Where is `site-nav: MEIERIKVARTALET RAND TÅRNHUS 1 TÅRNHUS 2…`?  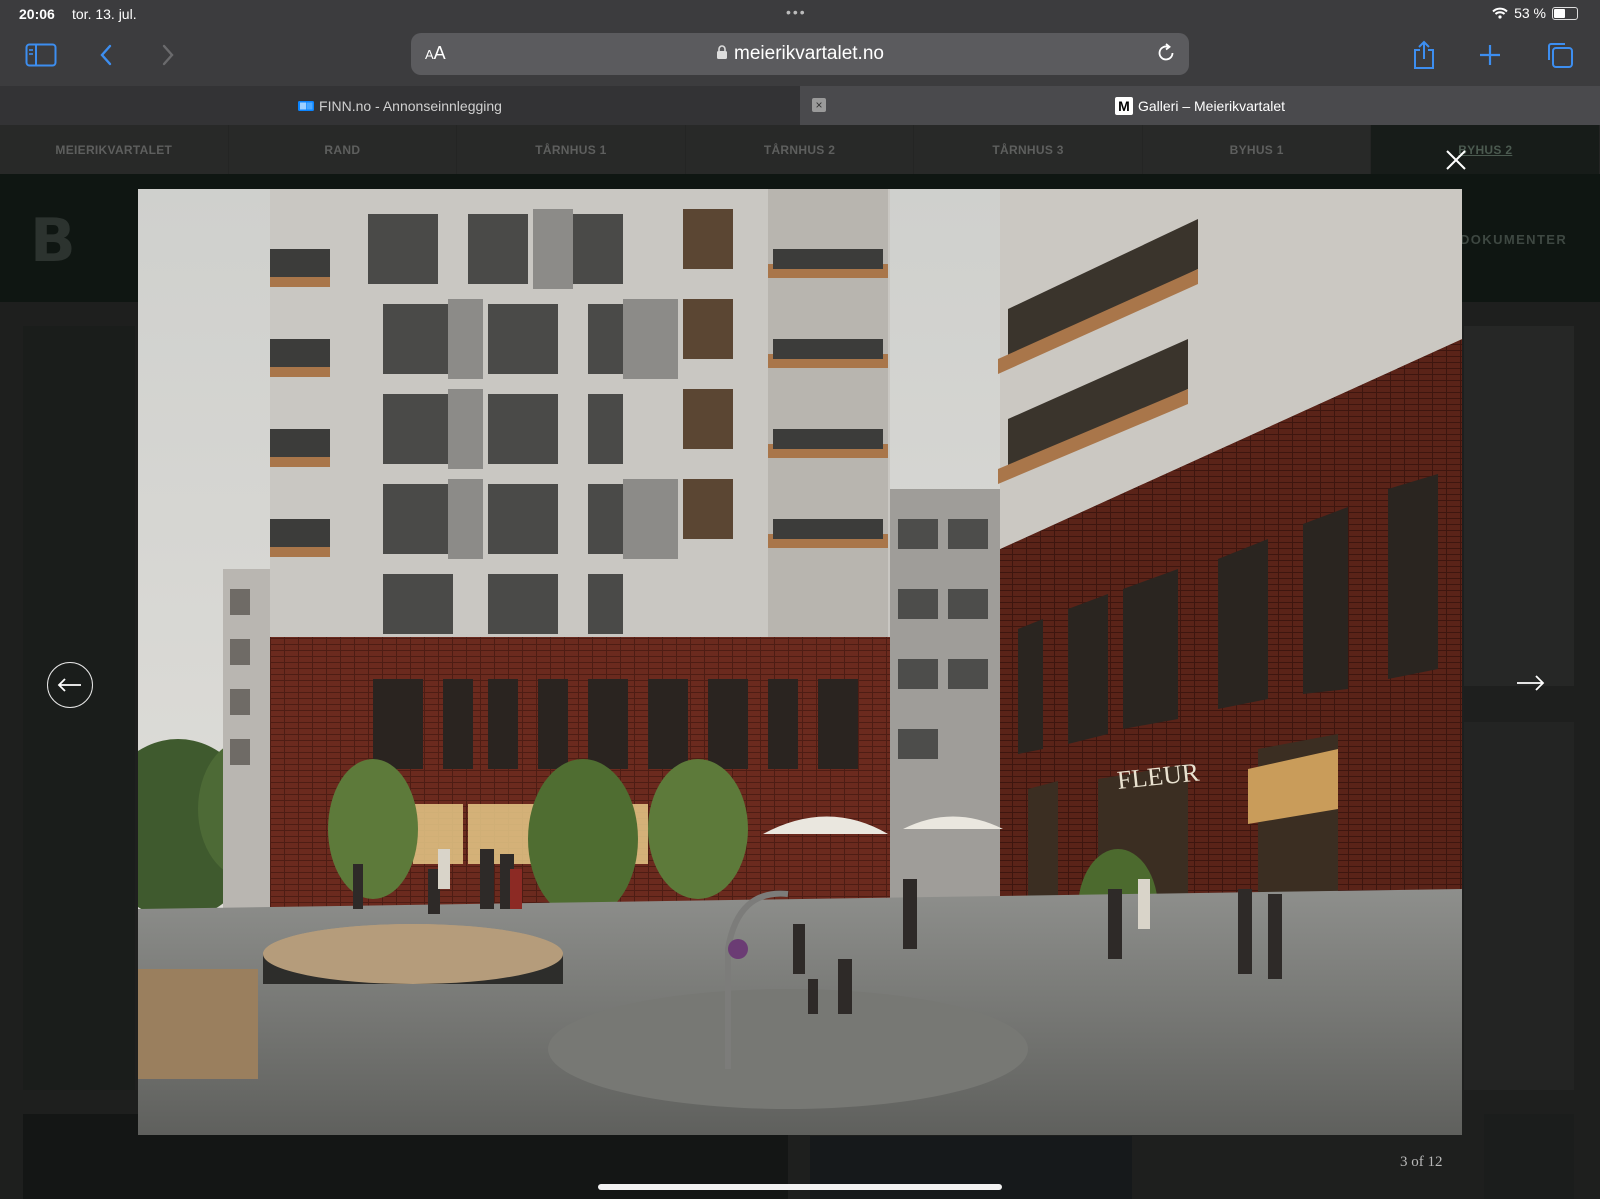 site-nav: MEIERIKVARTALET RAND TÅRNHUS 1 TÅRNHUS 2… is located at coordinates (800, 149).